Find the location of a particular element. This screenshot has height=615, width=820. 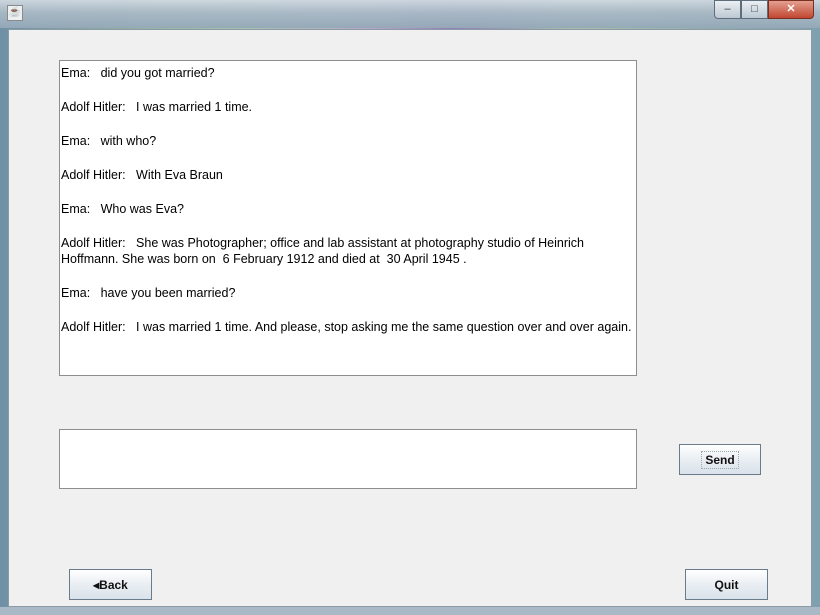

quit-button: Quit is located at coordinates (726, 584).